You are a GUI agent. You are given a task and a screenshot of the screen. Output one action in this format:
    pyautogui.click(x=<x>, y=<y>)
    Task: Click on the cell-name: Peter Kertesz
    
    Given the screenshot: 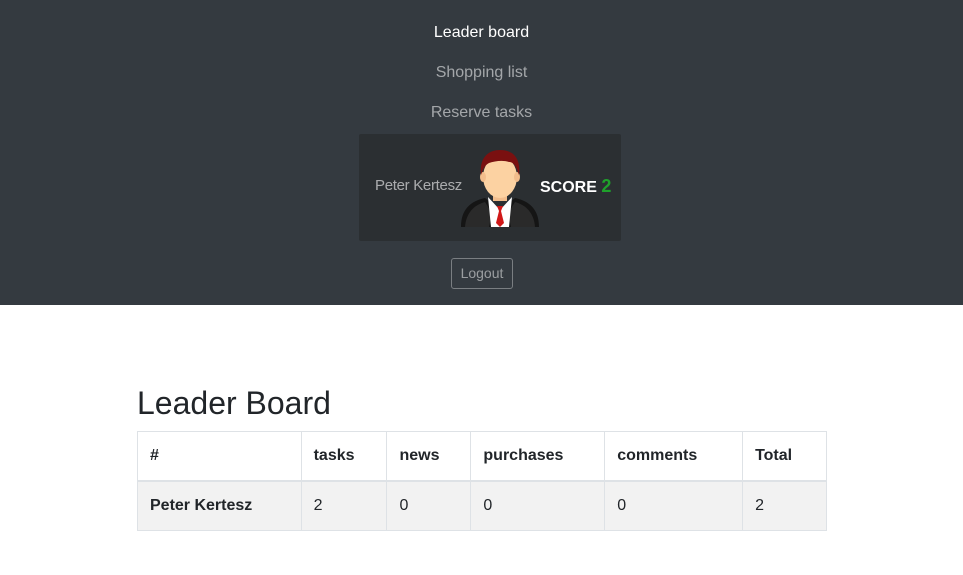 What is the action you would take?
    pyautogui.click(x=219, y=505)
    